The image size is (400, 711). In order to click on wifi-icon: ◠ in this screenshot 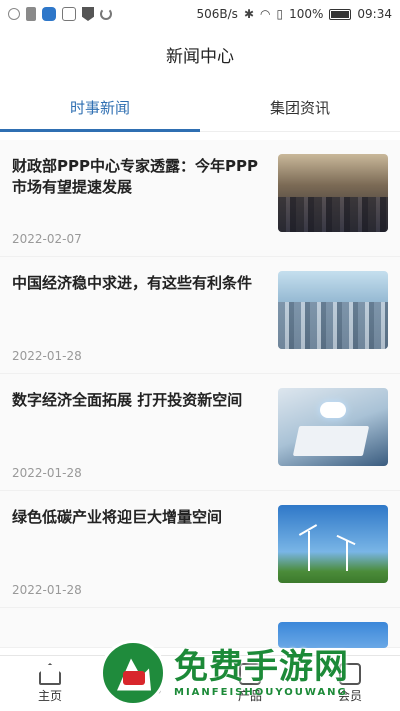, I will do `click(265, 14)`.